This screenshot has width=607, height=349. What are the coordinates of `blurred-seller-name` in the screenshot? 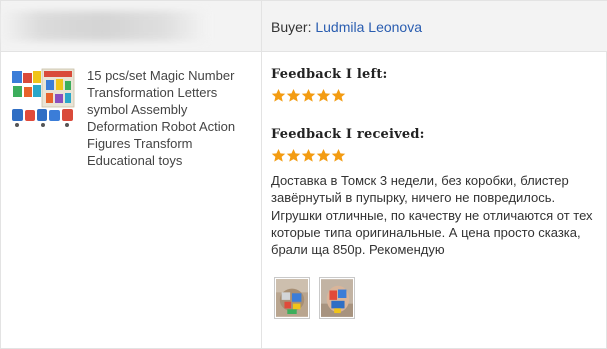 It's located at (103, 26).